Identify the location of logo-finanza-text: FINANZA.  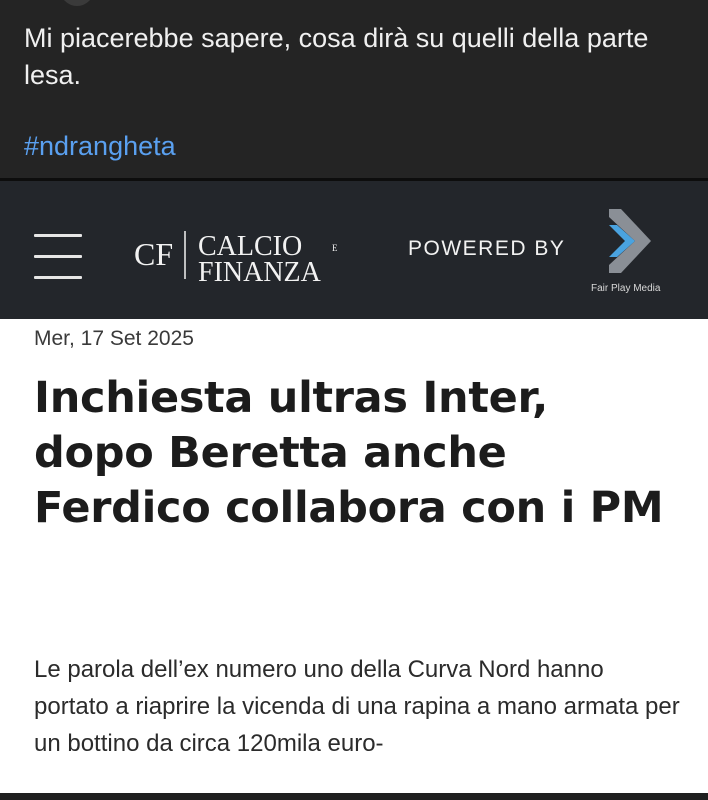
(260, 271).